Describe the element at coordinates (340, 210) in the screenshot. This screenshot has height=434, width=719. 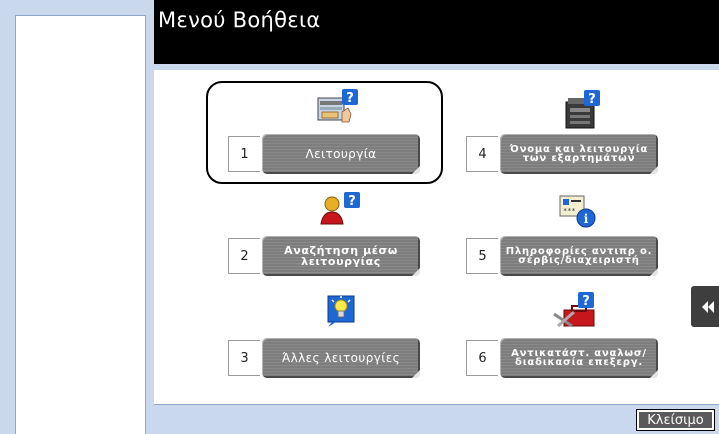
I see `search-by-function-icon: ?` at that location.